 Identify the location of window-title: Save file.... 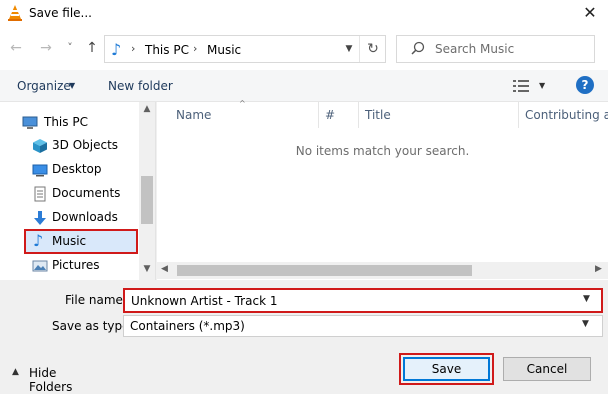
(60, 13).